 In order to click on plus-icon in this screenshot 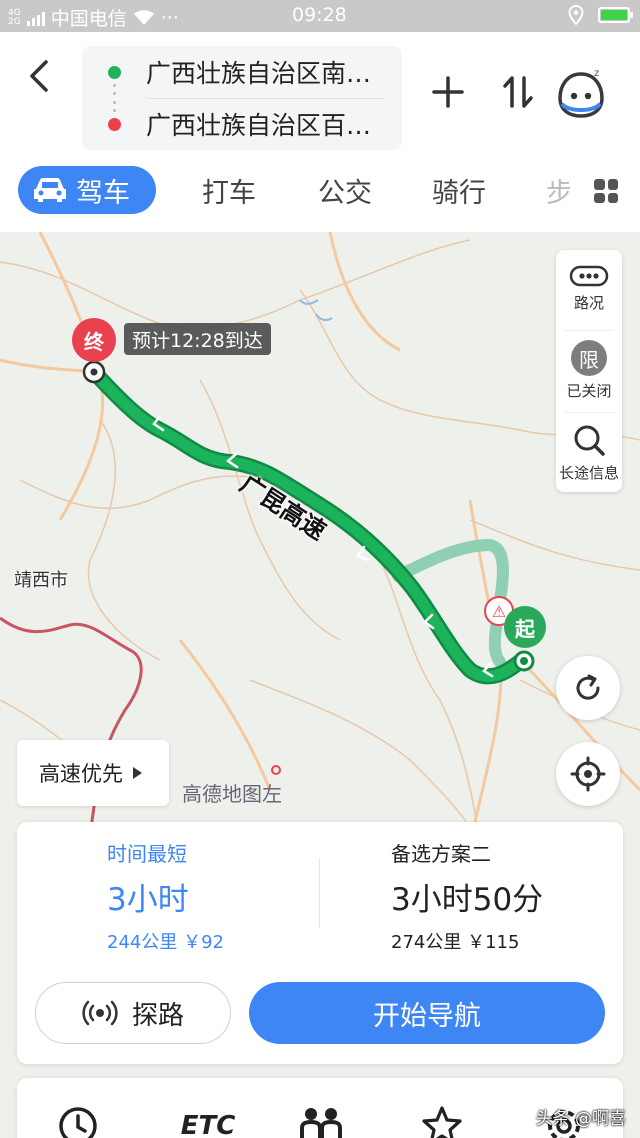, I will do `click(448, 92)`.